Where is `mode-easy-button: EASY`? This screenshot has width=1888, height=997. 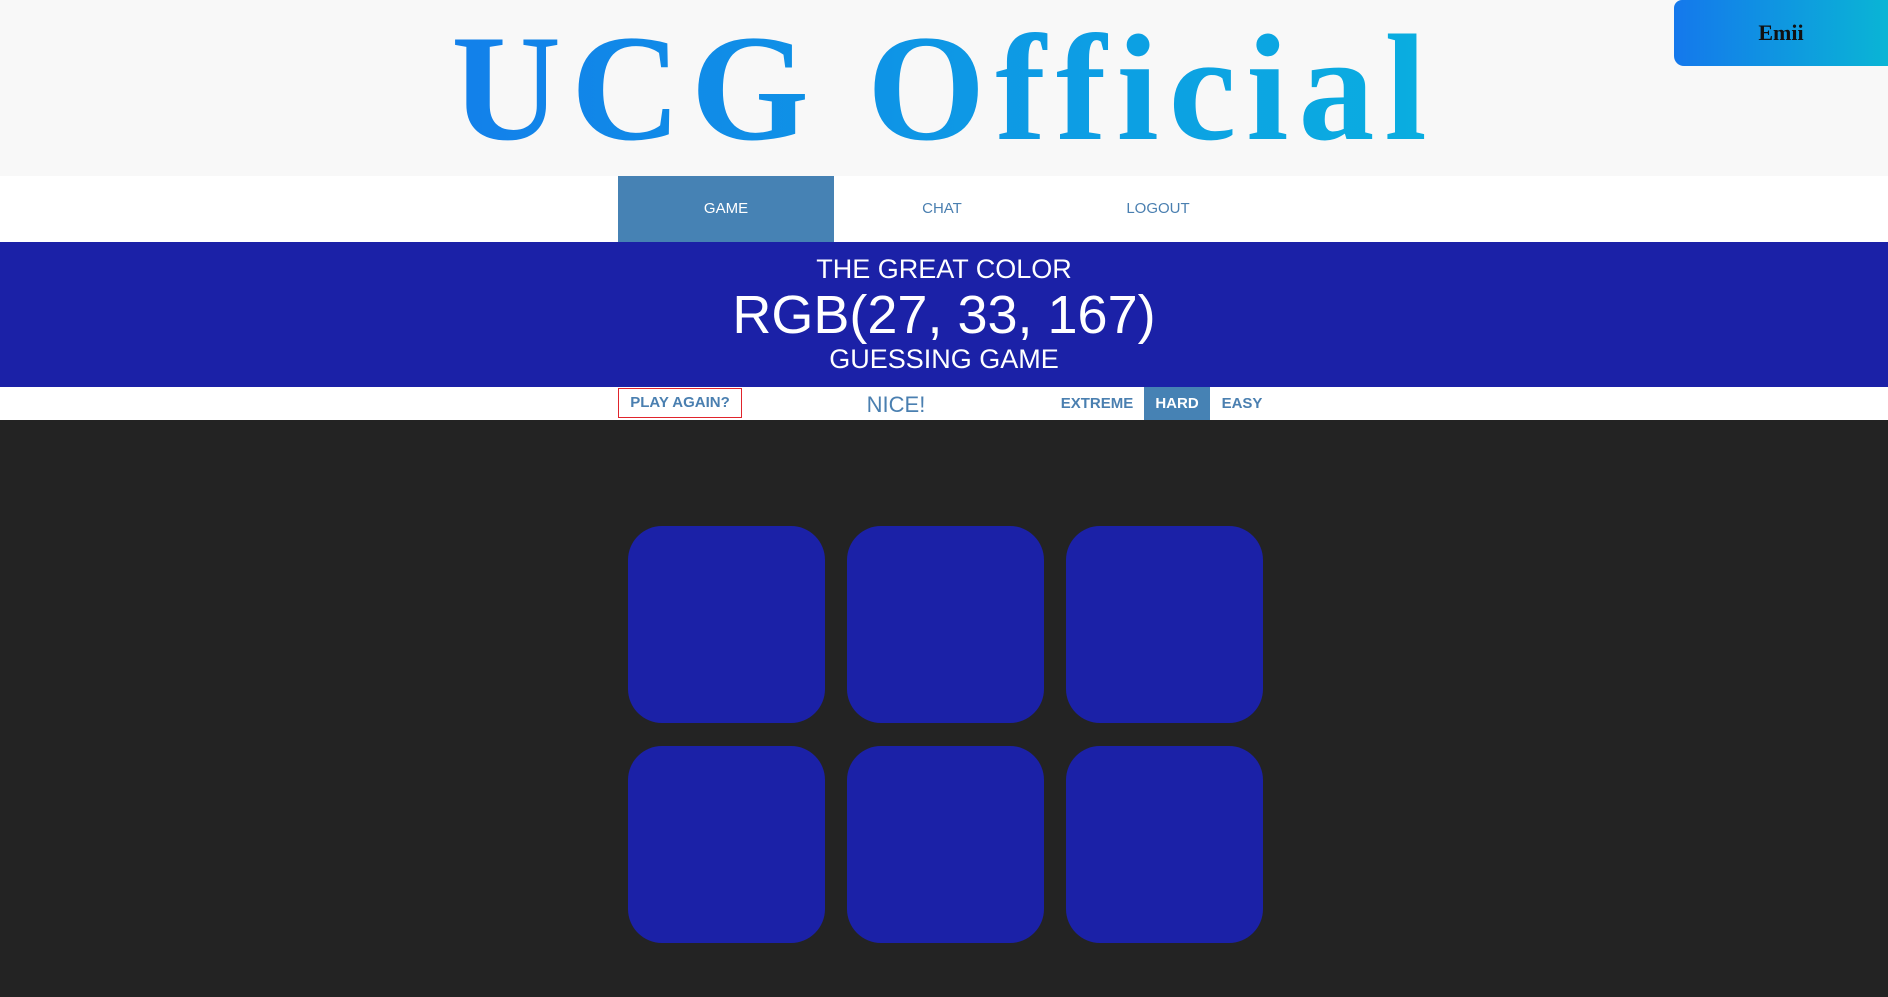
mode-easy-button: EASY is located at coordinates (1242, 403).